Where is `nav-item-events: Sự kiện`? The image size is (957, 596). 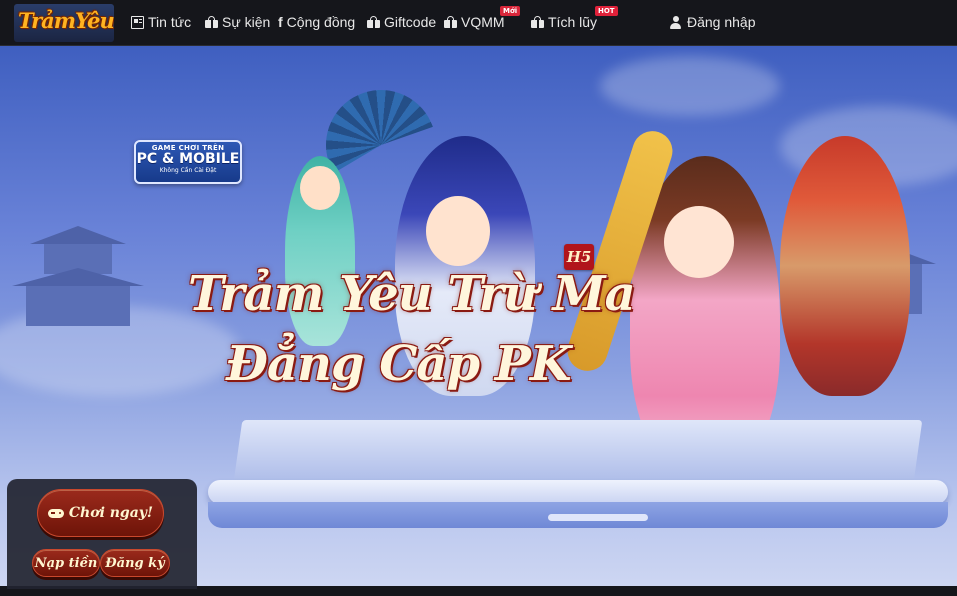
nav-item-events: Sự kiện is located at coordinates (237, 22).